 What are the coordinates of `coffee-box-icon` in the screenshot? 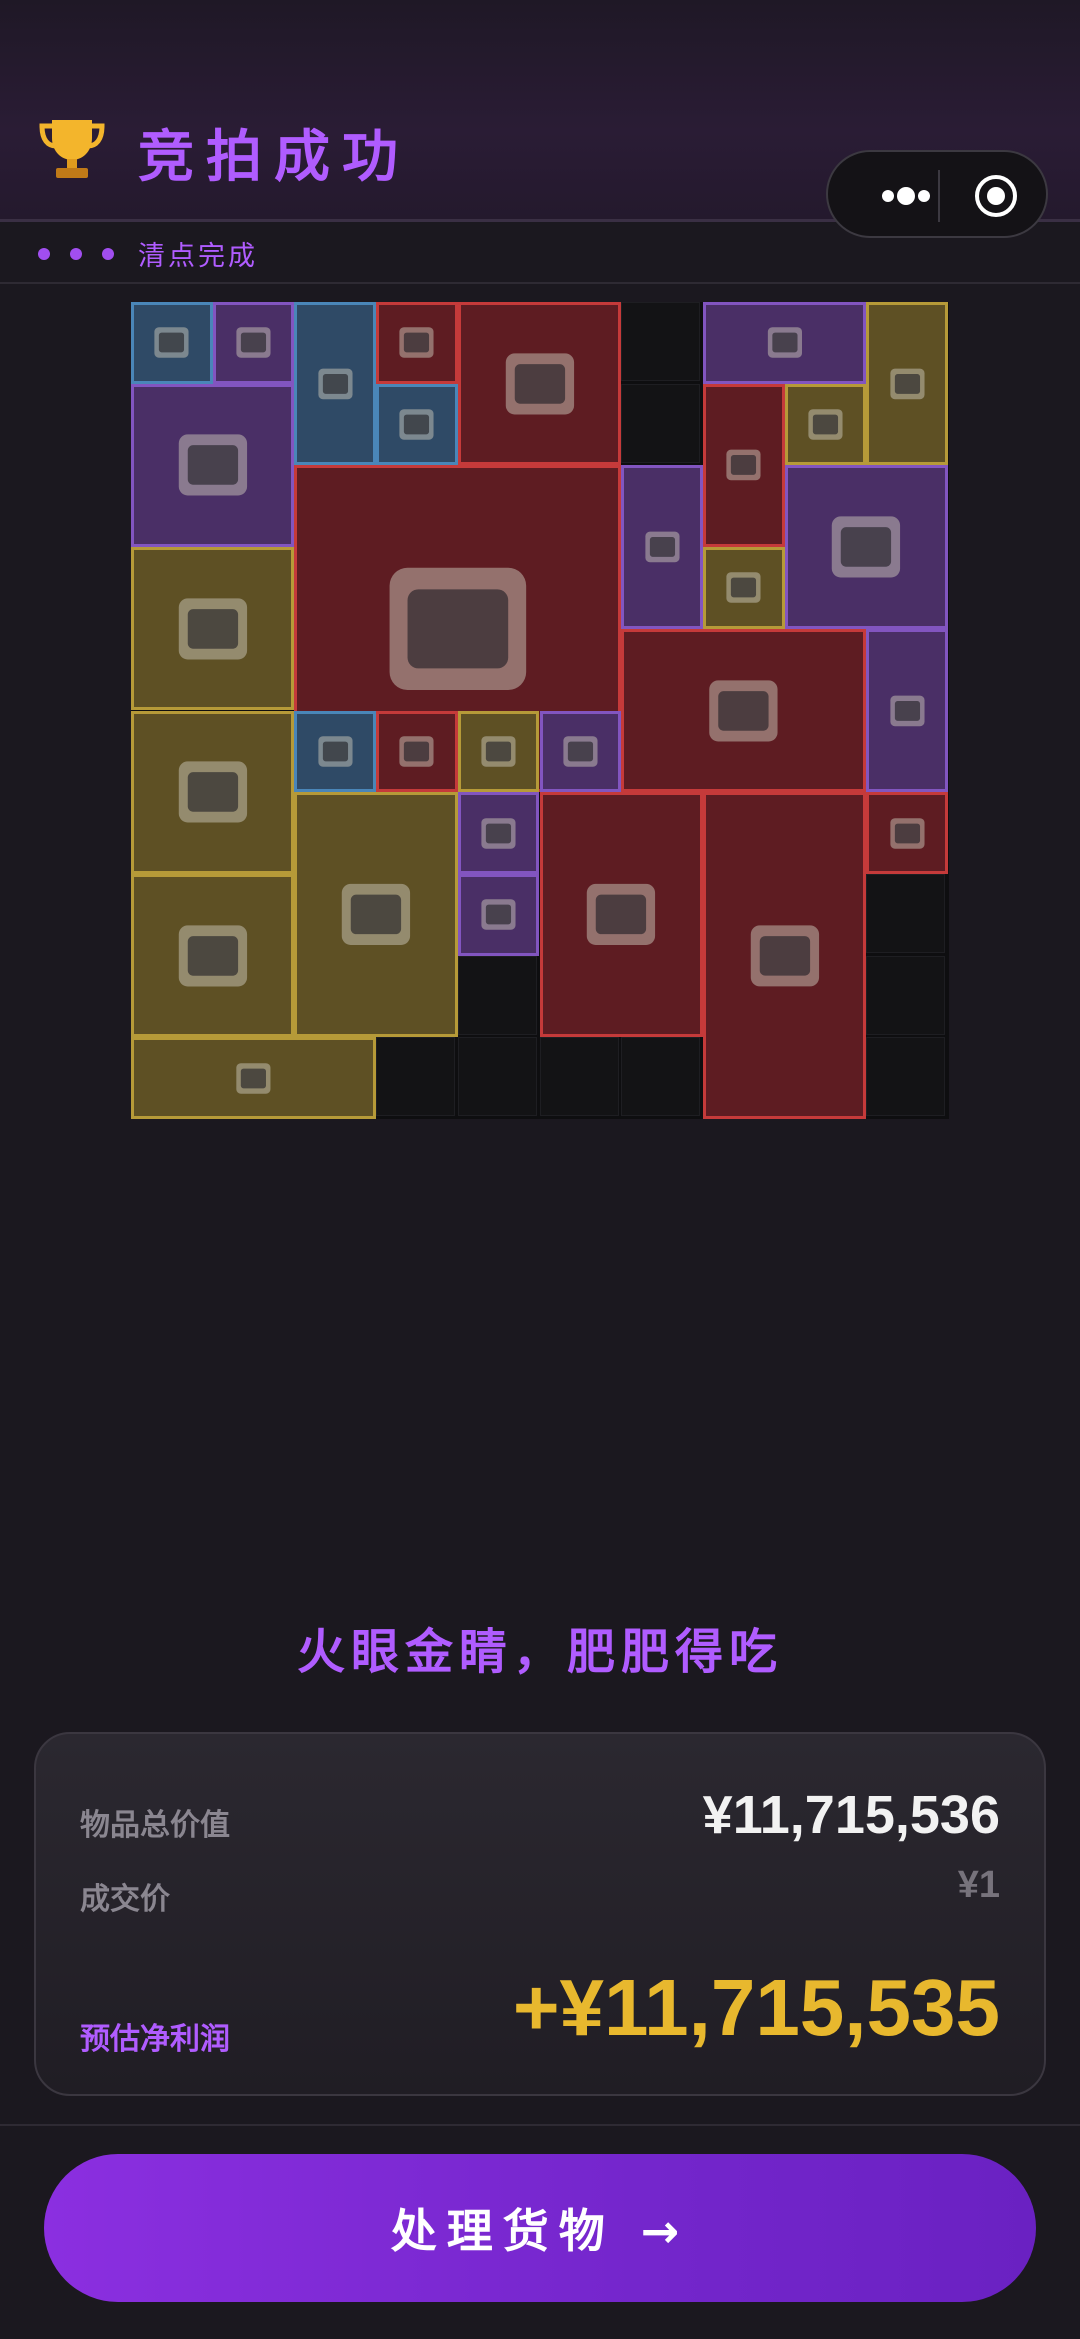 It's located at (907, 384).